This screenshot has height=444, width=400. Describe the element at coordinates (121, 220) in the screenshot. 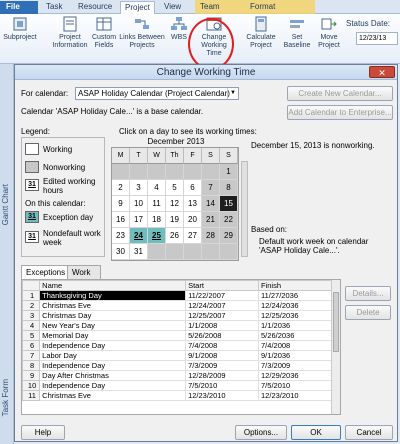

I see `calendar-day: 16` at that location.